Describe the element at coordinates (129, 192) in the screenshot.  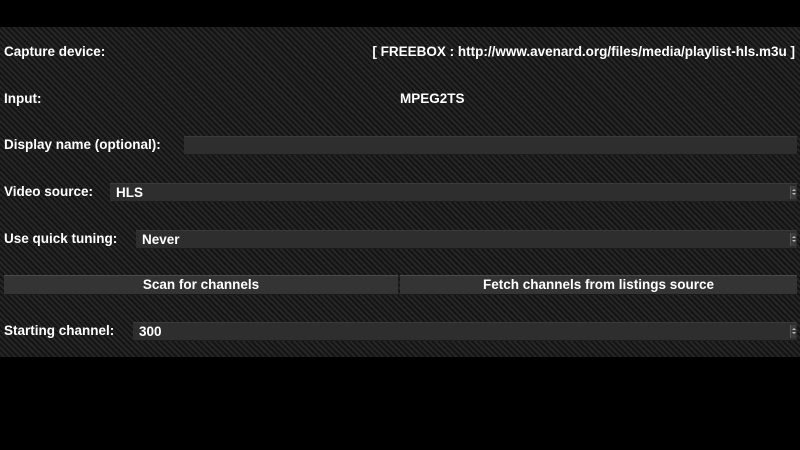
I see `video-source-selected-value: HLS` at that location.